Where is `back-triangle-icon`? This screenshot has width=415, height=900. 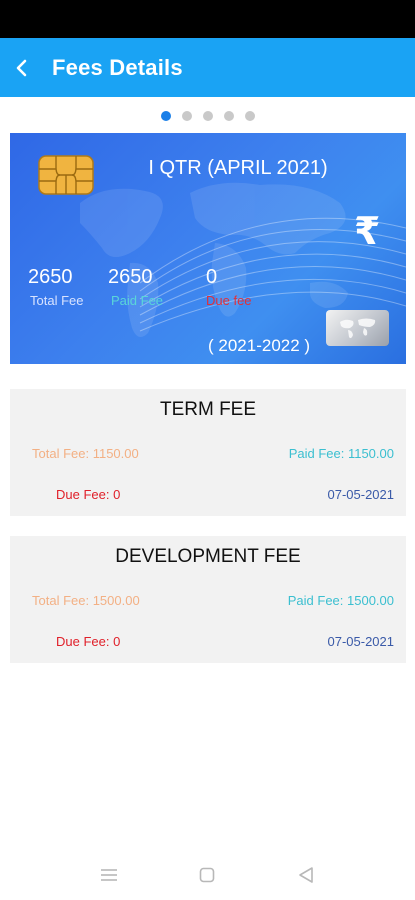 back-triangle-icon is located at coordinates (306, 875).